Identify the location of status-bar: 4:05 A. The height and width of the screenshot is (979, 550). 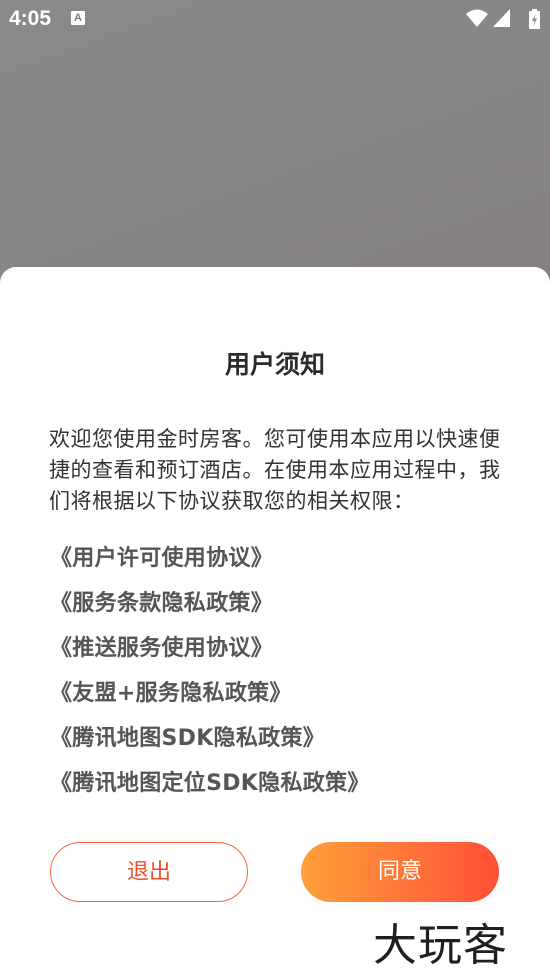
(275, 19).